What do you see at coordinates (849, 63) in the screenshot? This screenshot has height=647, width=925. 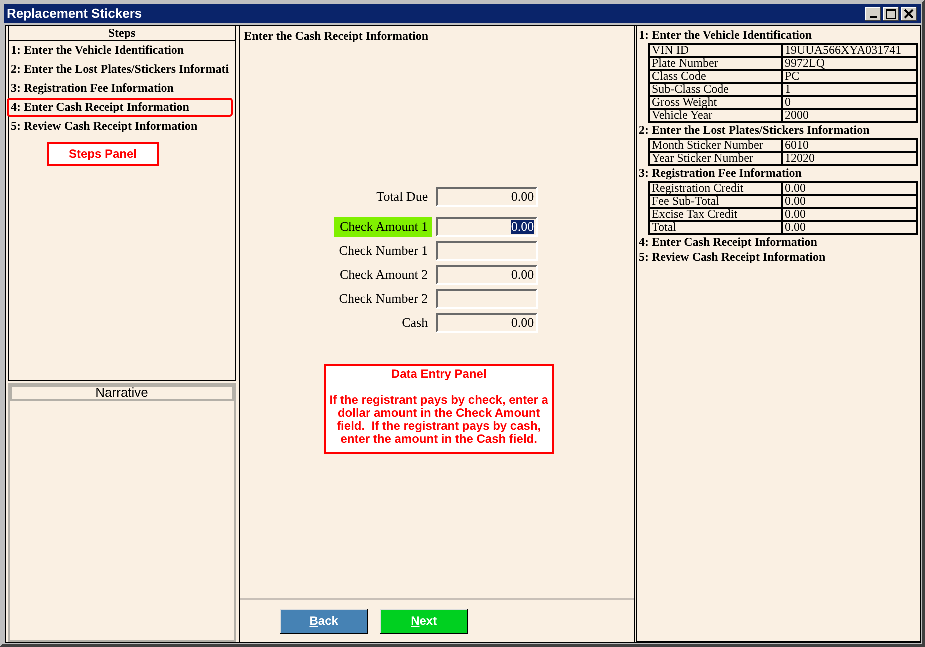 I see `table-cell: 9972LQ` at bounding box center [849, 63].